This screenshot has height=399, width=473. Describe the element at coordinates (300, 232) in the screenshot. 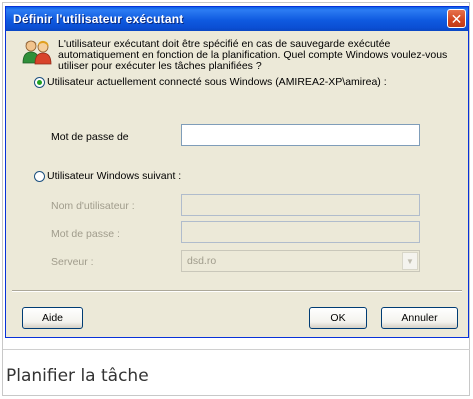

I see `password-field` at that location.